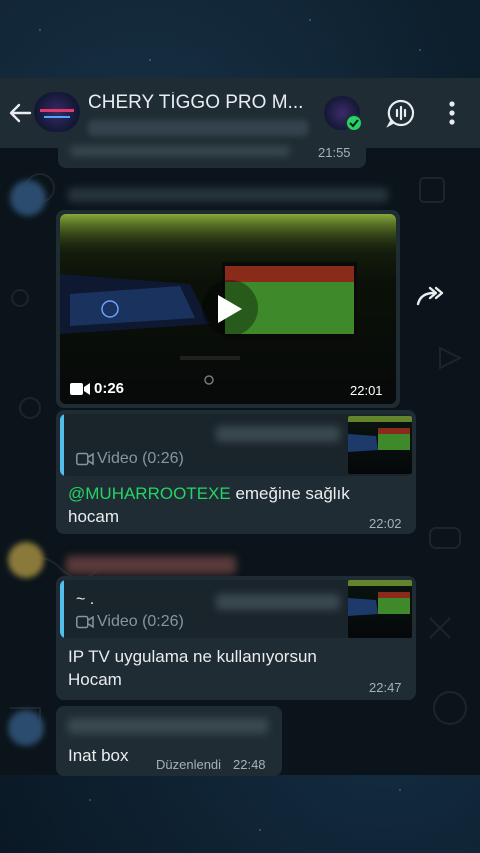  What do you see at coordinates (229, 309) in the screenshot?
I see `play-icon` at bounding box center [229, 309].